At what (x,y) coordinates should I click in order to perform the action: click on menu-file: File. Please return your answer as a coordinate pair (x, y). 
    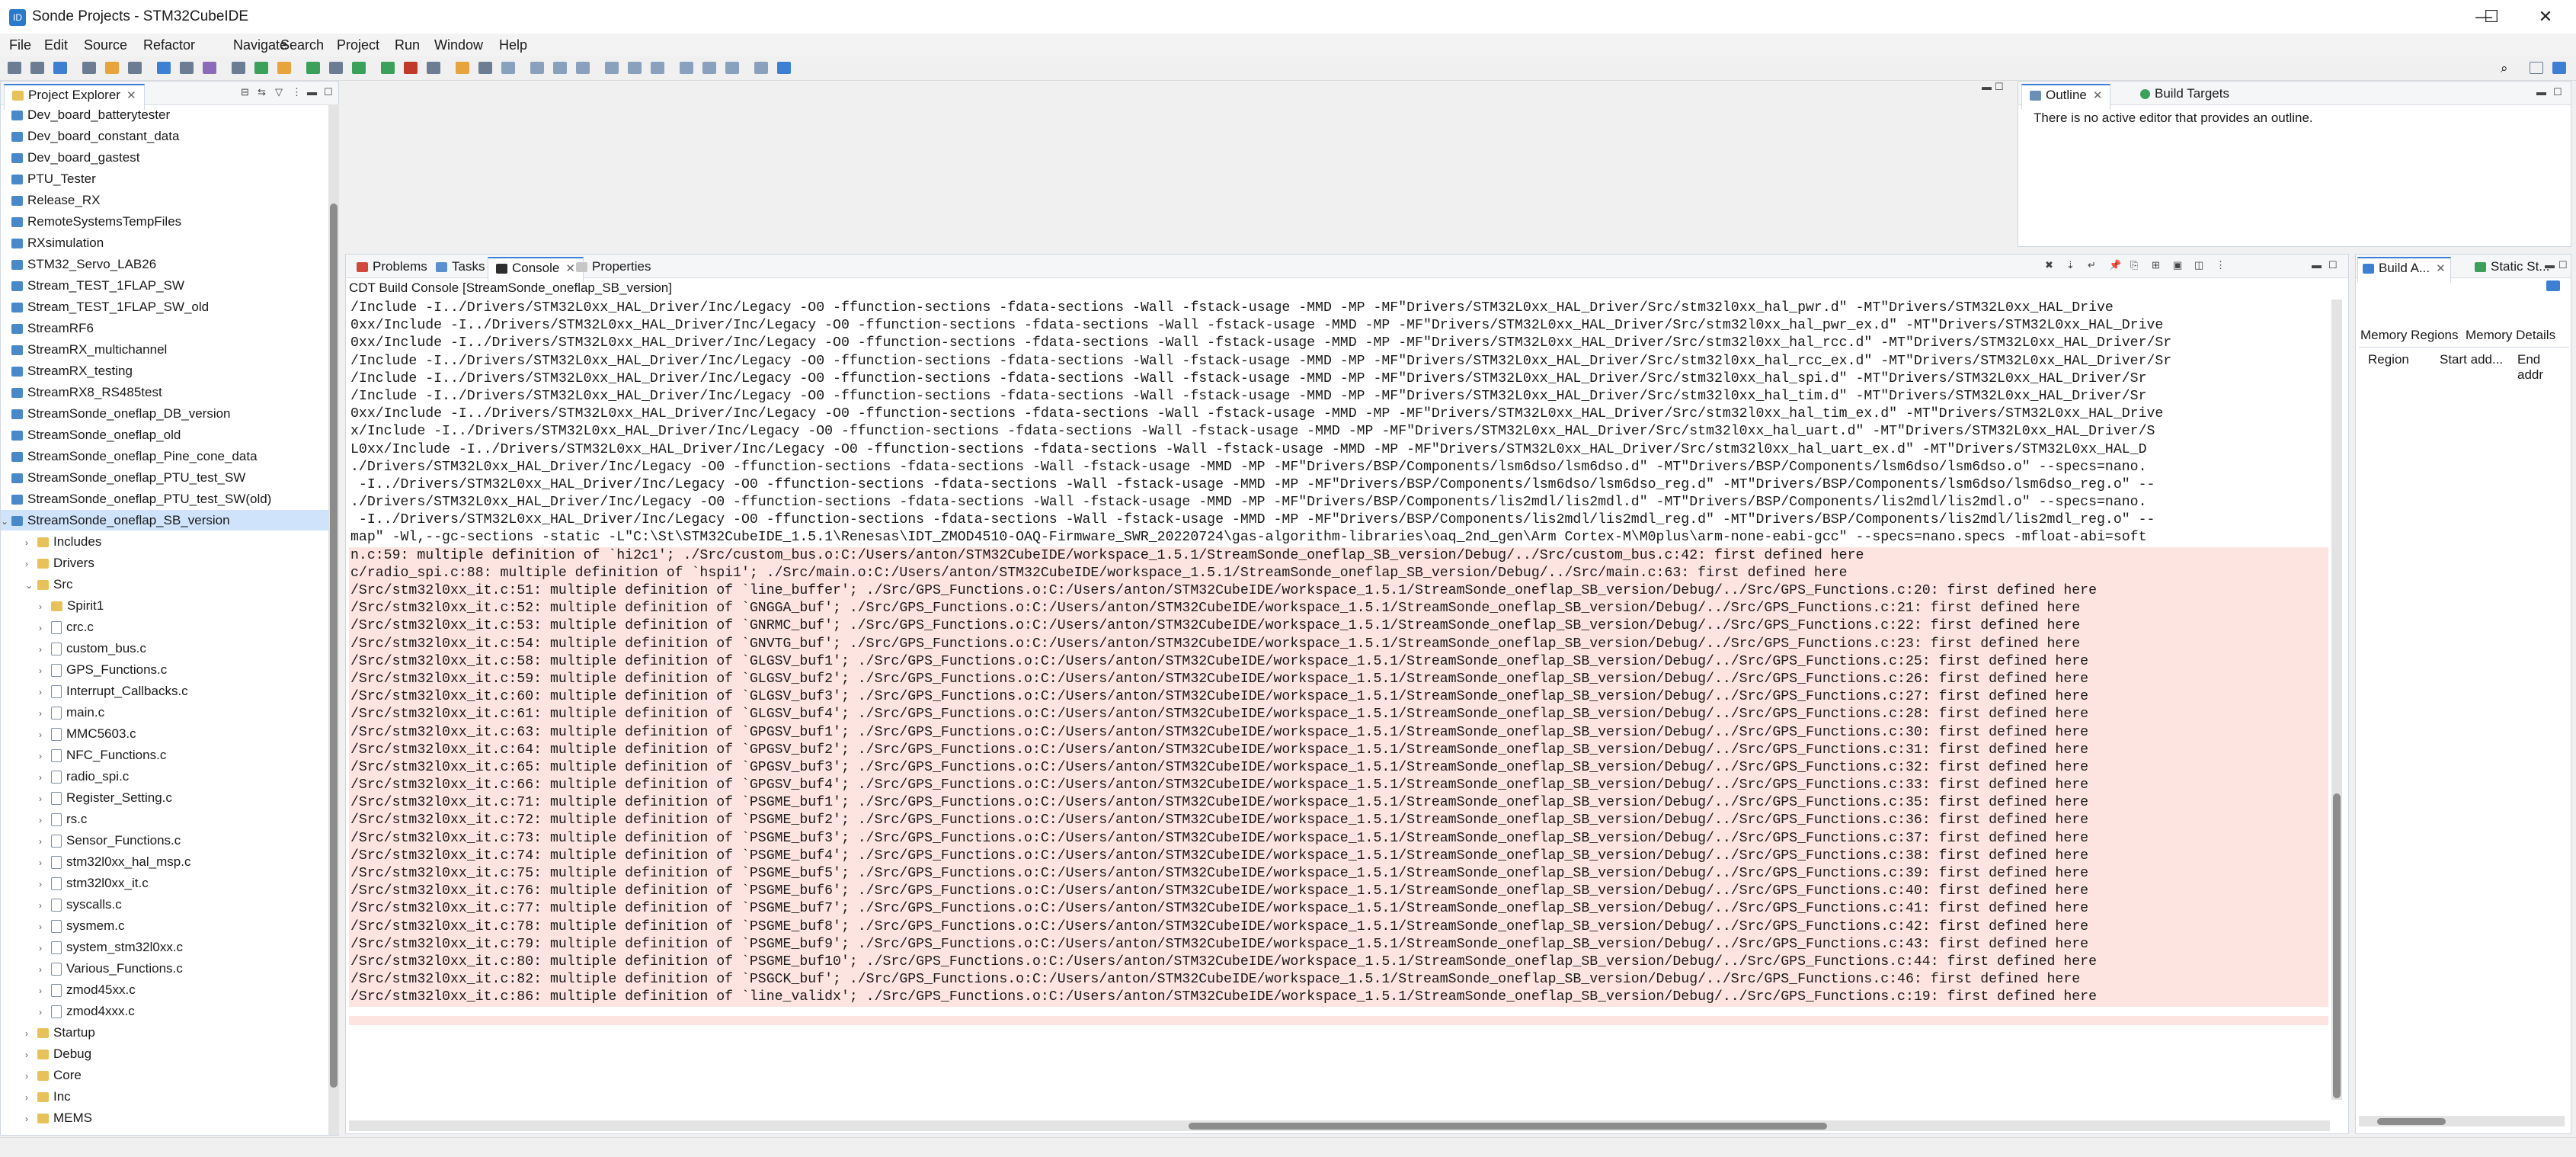
    Looking at the image, I should click on (20, 45).